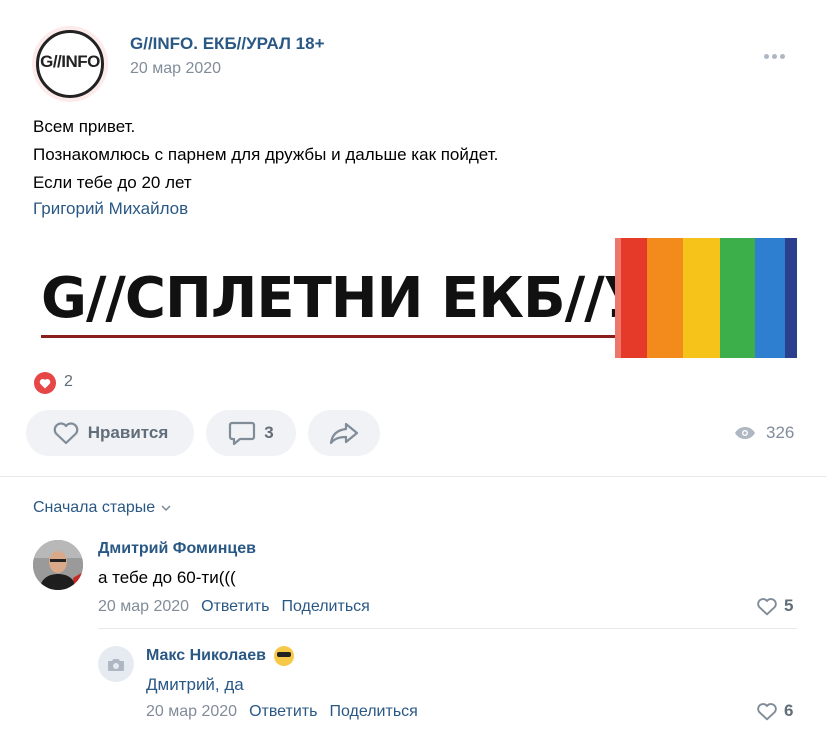 Image resolution: width=826 pixels, height=737 pixels. What do you see at coordinates (112, 182) in the screenshot?
I see `post-text-line: Если тебе до 20 лет` at bounding box center [112, 182].